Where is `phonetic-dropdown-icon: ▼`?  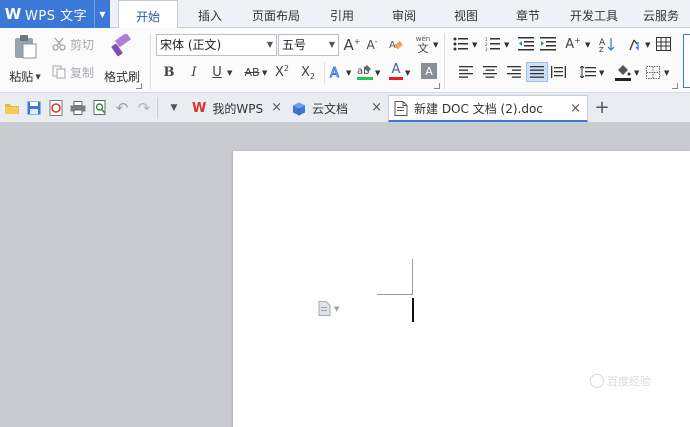
phonetic-dropdown-icon: ▼ is located at coordinates (435, 45).